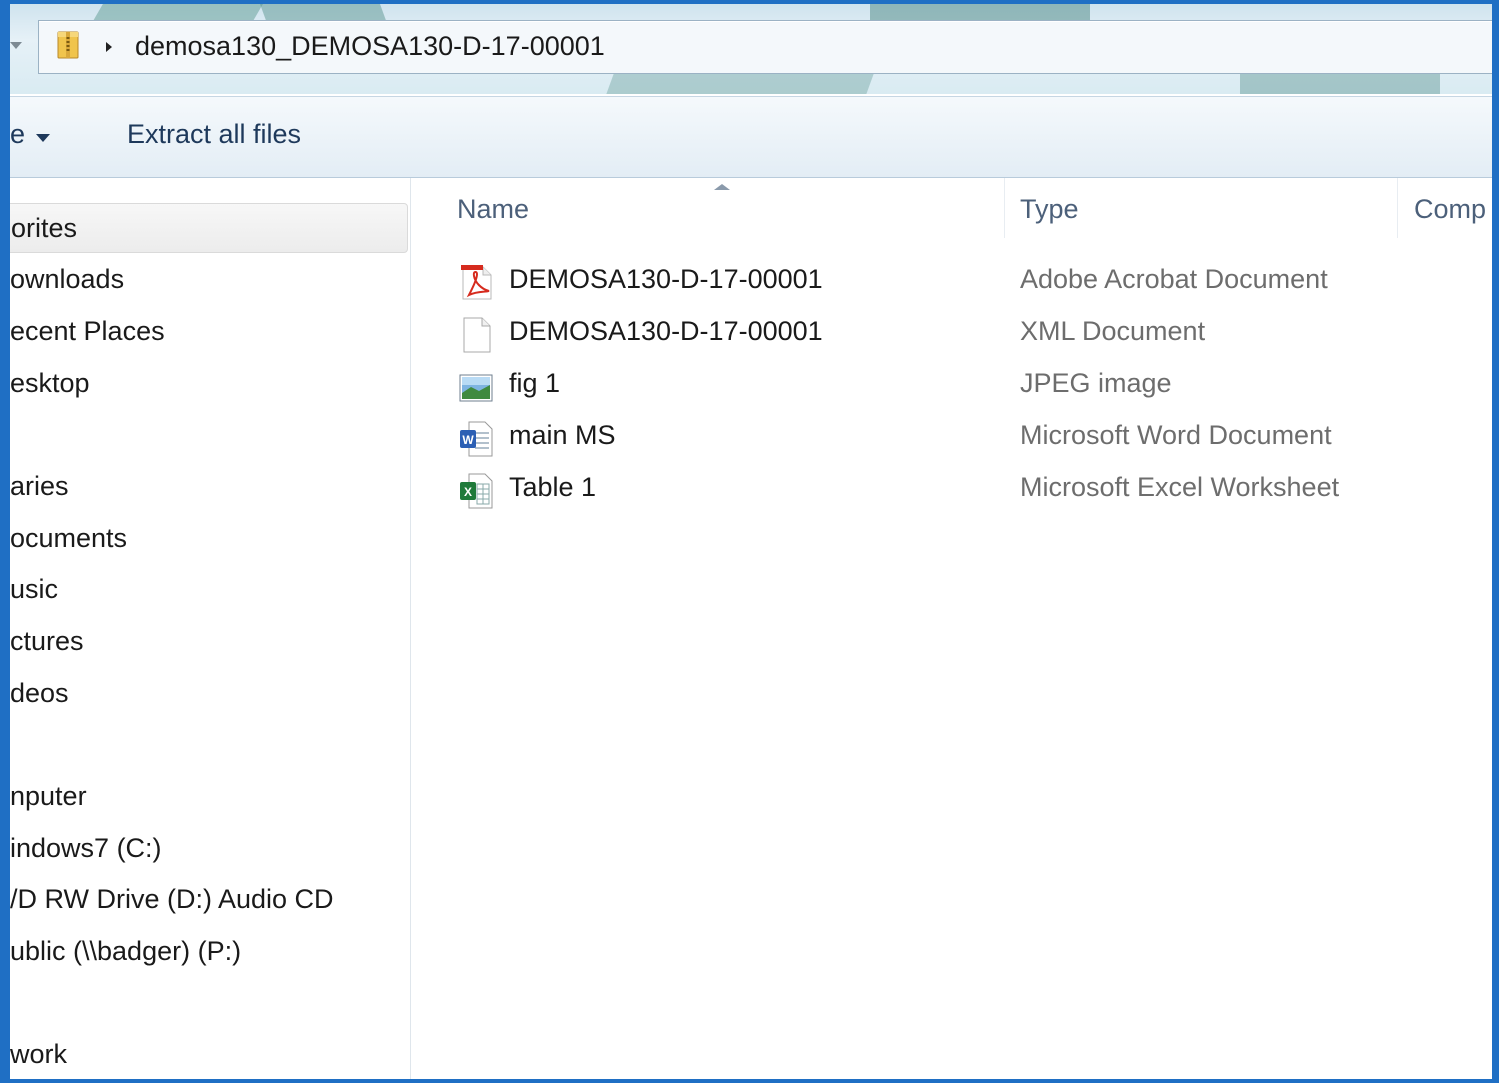  What do you see at coordinates (1174, 279) in the screenshot?
I see `file-type: Adobe Acrobat Document` at bounding box center [1174, 279].